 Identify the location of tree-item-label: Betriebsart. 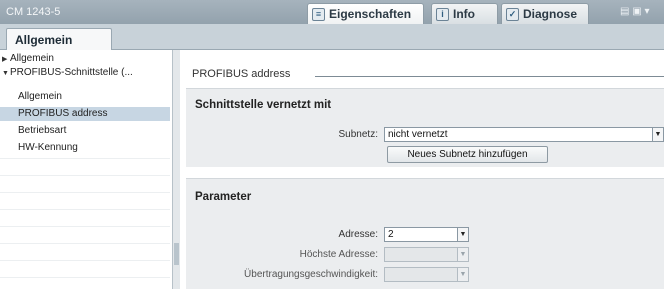
(42, 130).